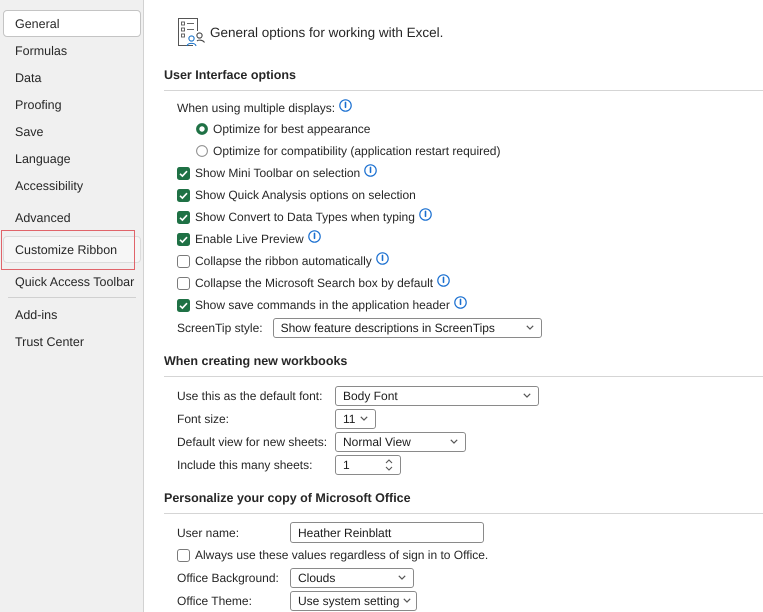 This screenshot has height=612, width=763. What do you see at coordinates (215, 601) in the screenshot?
I see `field-label: Office Theme:` at bounding box center [215, 601].